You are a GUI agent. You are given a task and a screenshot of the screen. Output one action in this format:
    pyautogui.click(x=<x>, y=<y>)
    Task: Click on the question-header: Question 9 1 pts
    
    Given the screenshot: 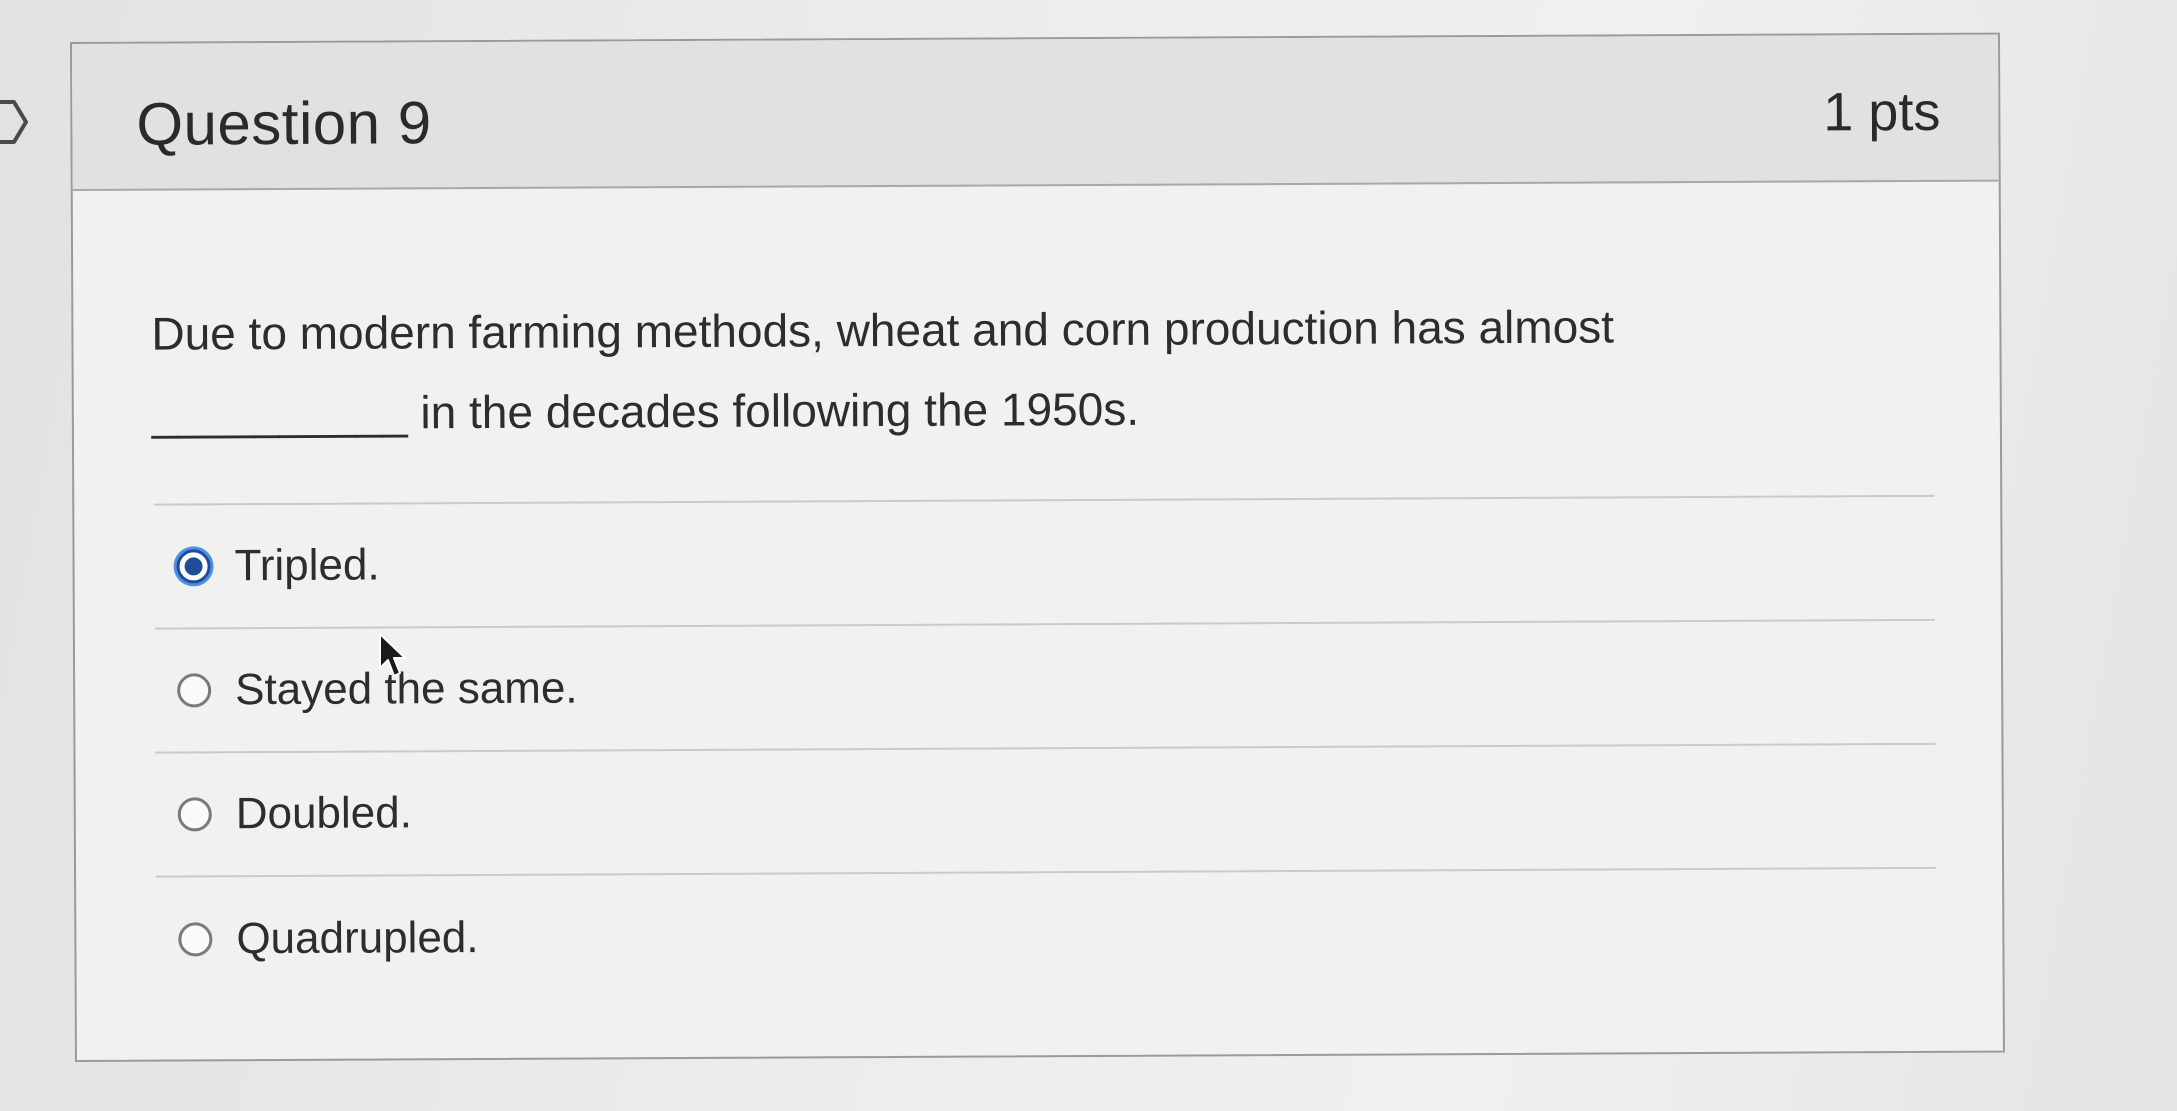 What is the action you would take?
    pyautogui.click(x=1035, y=112)
    